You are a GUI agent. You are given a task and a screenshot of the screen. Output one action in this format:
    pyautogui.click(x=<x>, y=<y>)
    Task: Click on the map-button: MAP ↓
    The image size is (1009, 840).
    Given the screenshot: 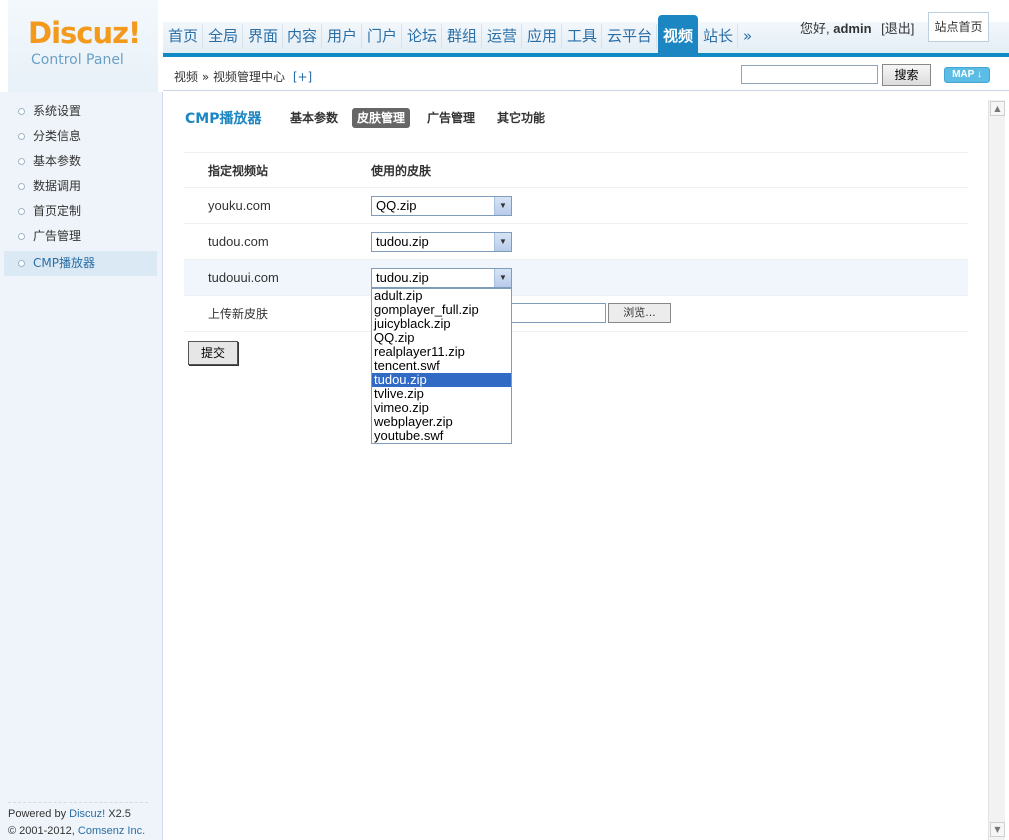 What is the action you would take?
    pyautogui.click(x=967, y=75)
    